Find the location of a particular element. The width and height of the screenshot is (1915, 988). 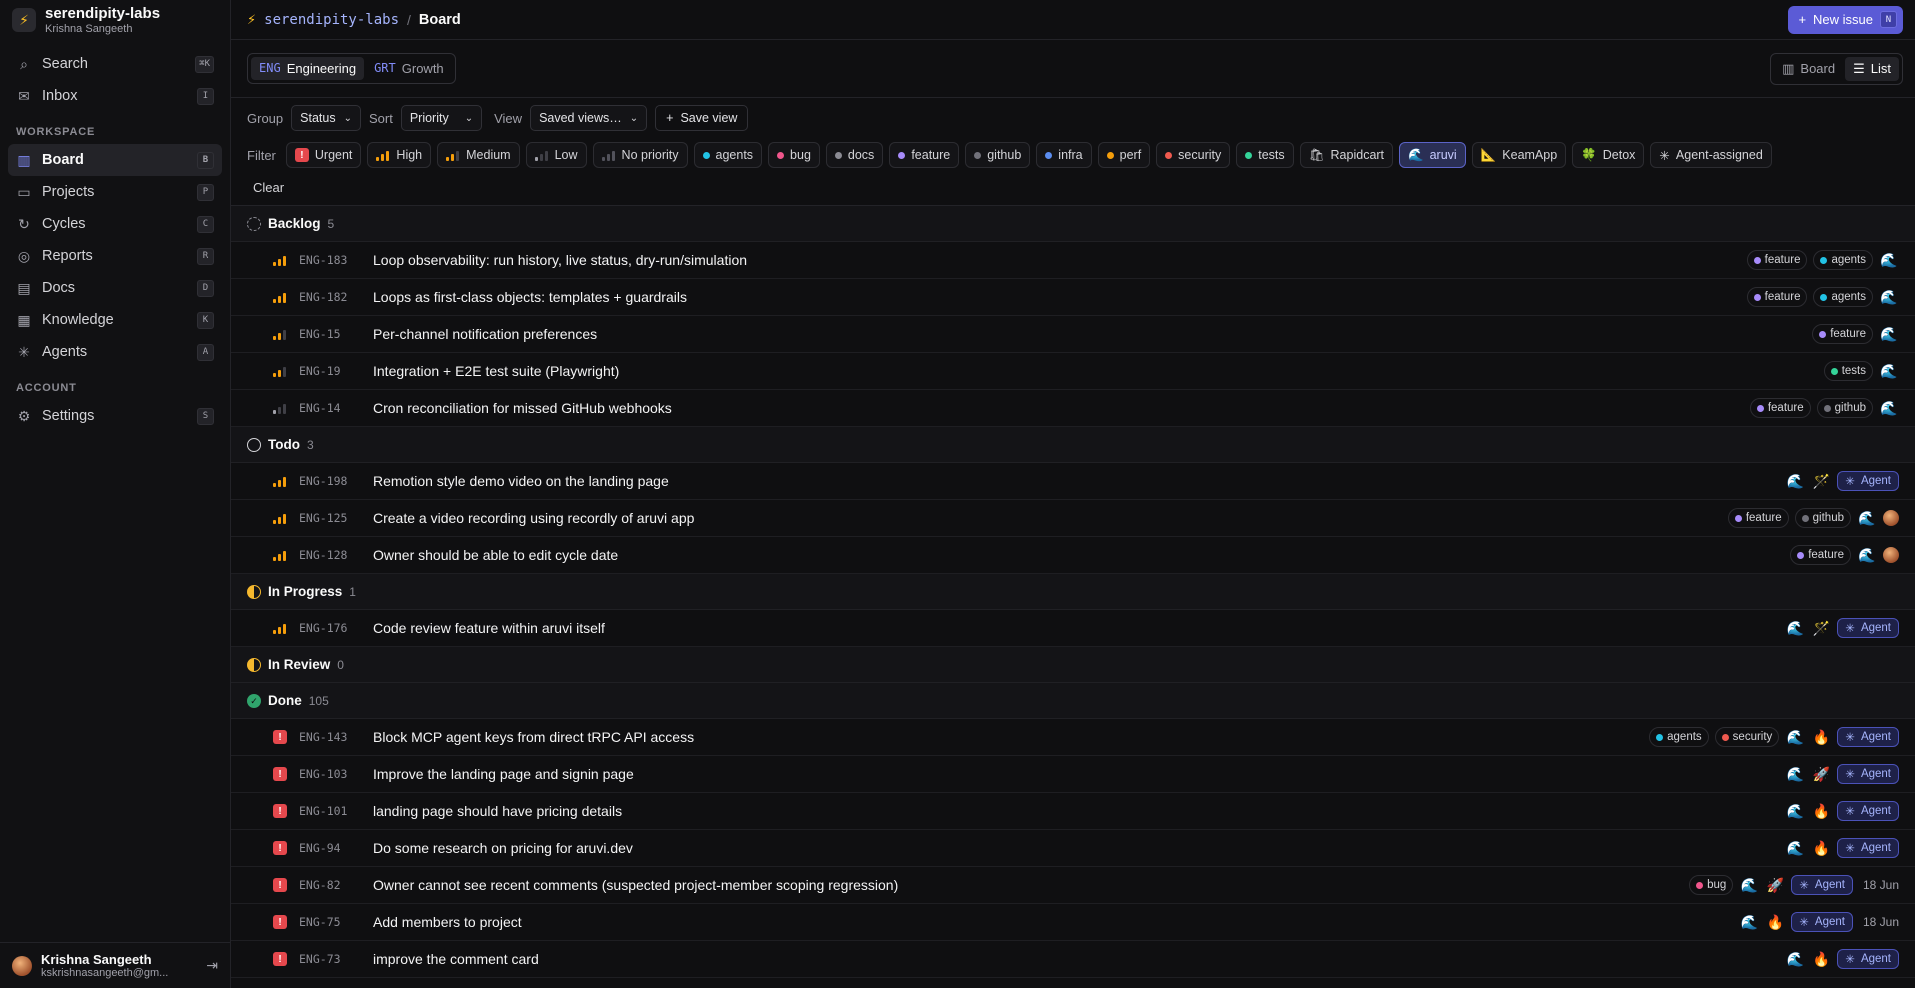

clear-filters-button: Clear is located at coordinates (1073, 187).